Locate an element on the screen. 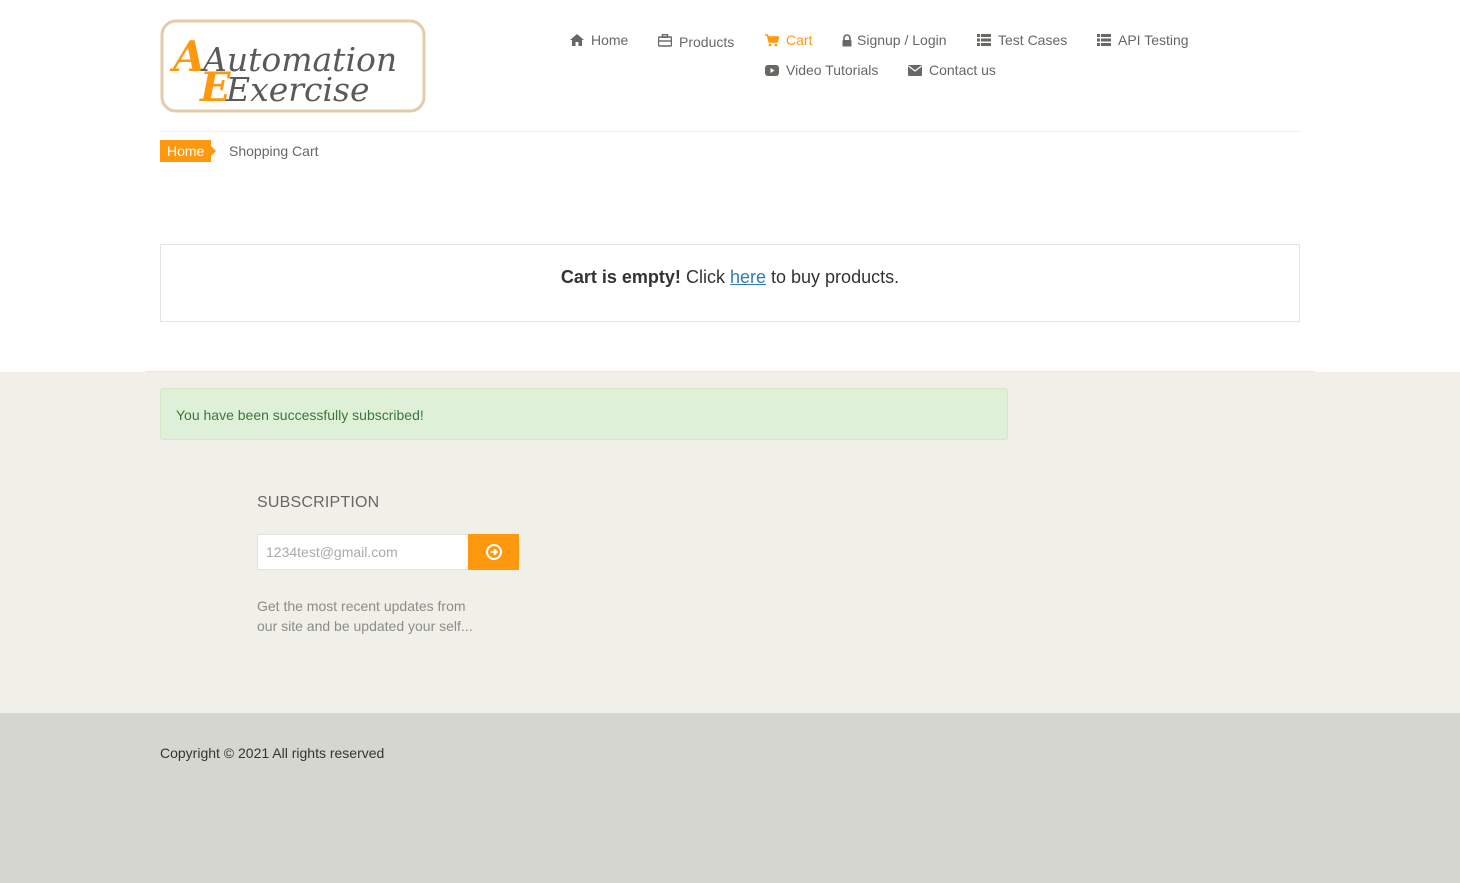 This screenshot has width=1460, height=883. footer-divider is located at coordinates (730, 371).